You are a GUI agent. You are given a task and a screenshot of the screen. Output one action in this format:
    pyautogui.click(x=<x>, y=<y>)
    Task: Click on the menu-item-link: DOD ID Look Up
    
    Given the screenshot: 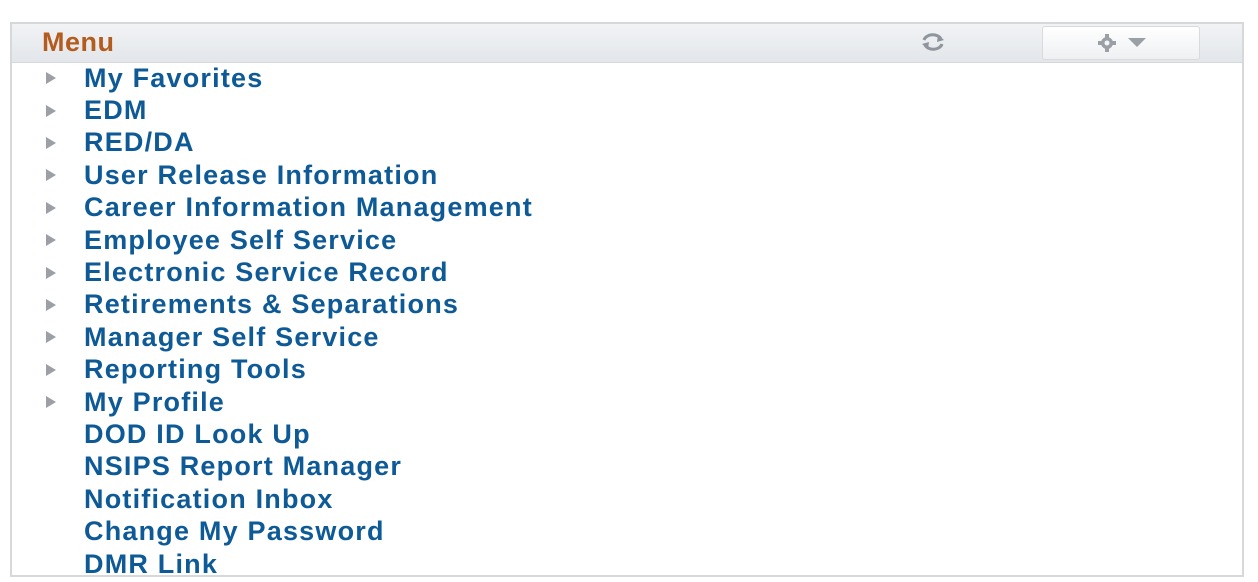 What is the action you would take?
    pyautogui.click(x=197, y=434)
    